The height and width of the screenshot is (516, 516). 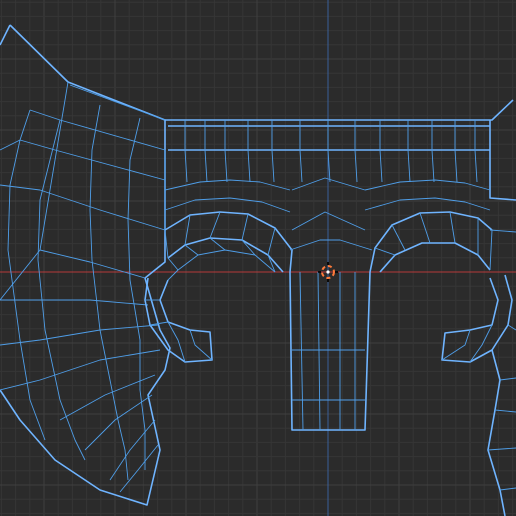 What do you see at coordinates (501, 420) in the screenshot?
I see `right-lower-island` at bounding box center [501, 420].